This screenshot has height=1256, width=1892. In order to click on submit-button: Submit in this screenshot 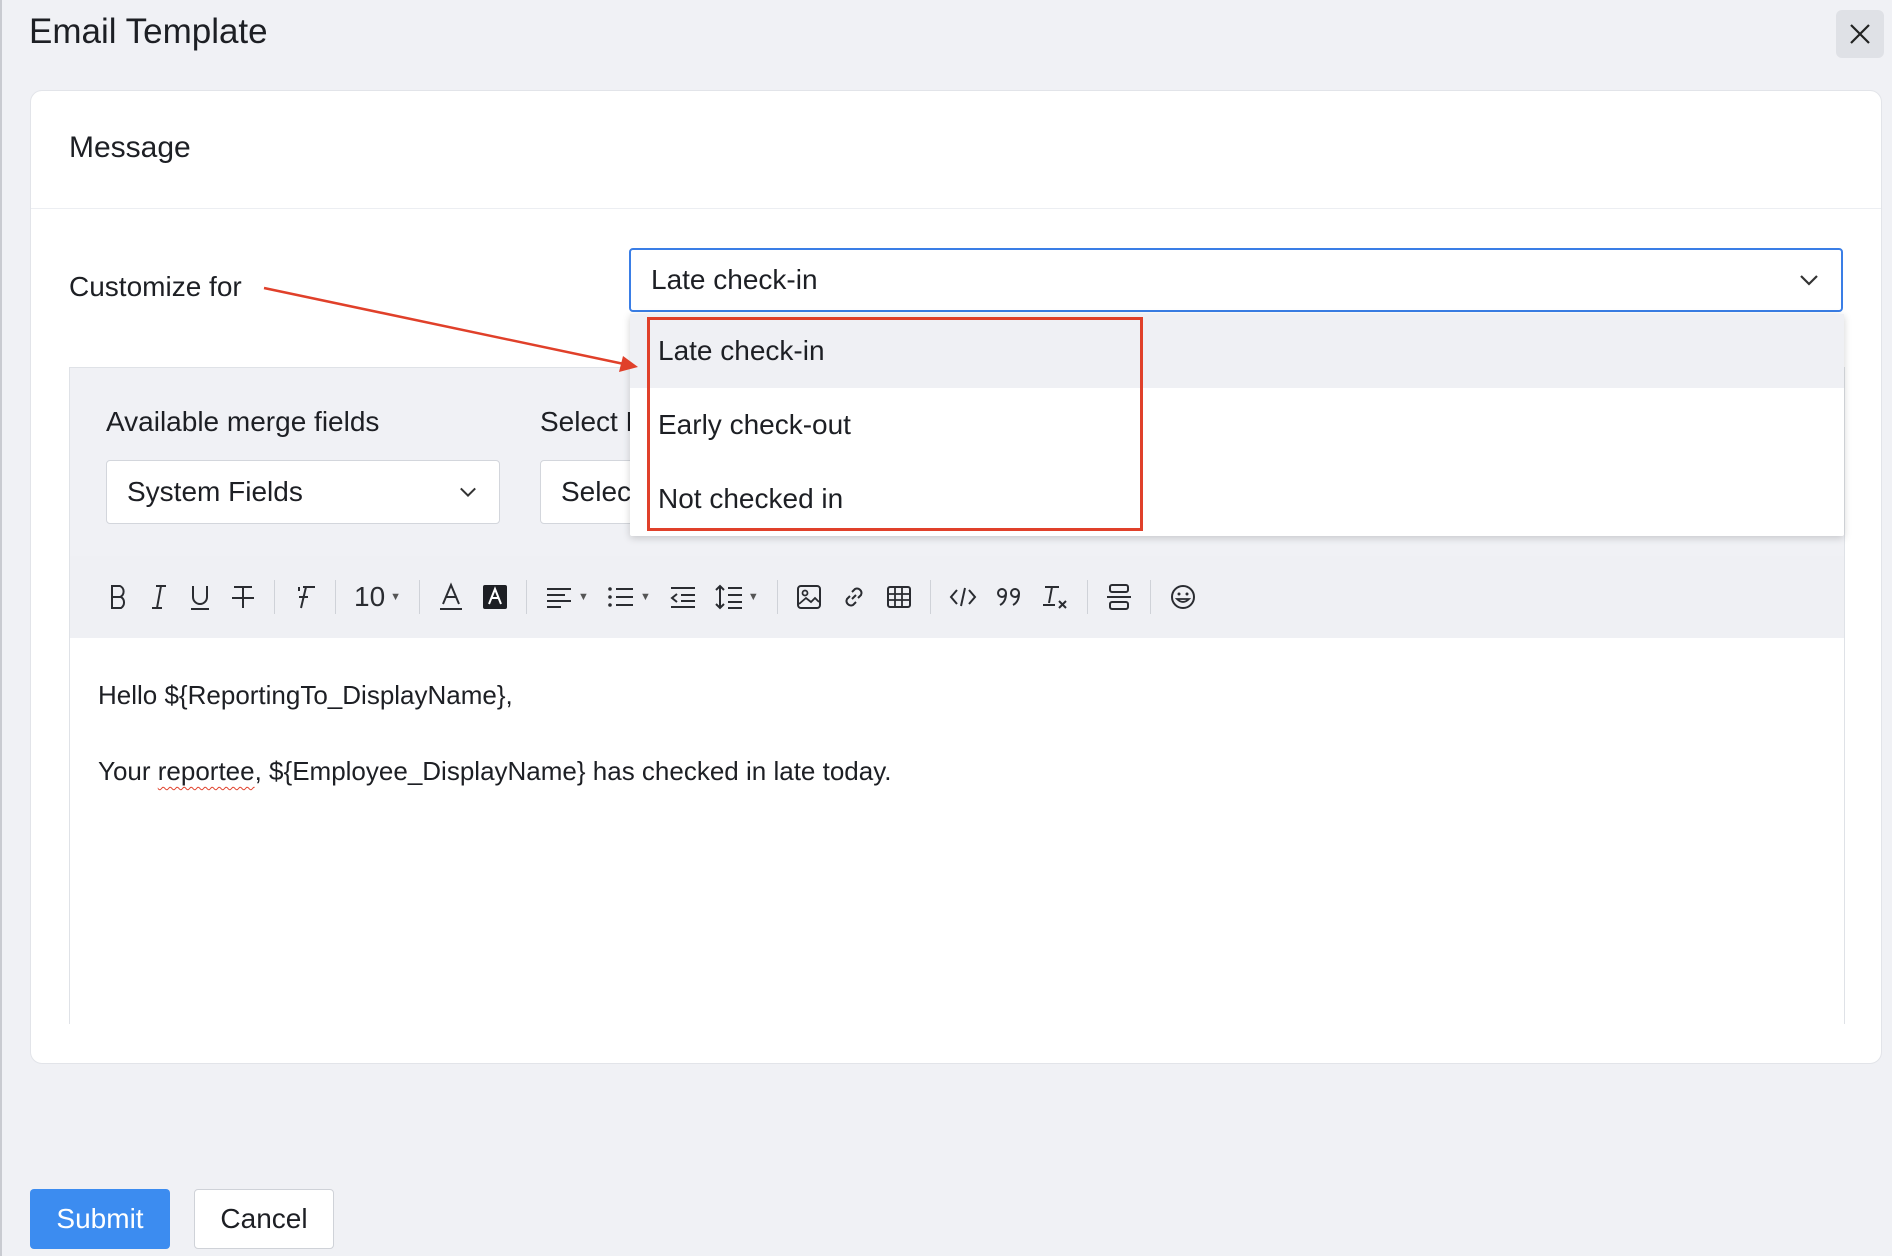, I will do `click(100, 1219)`.